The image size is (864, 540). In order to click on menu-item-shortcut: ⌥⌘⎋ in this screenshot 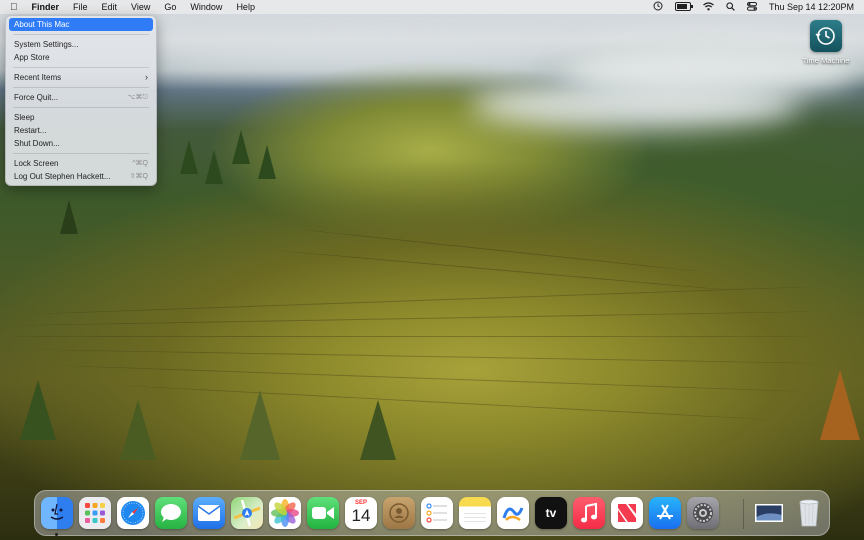, I will do `click(137, 97)`.